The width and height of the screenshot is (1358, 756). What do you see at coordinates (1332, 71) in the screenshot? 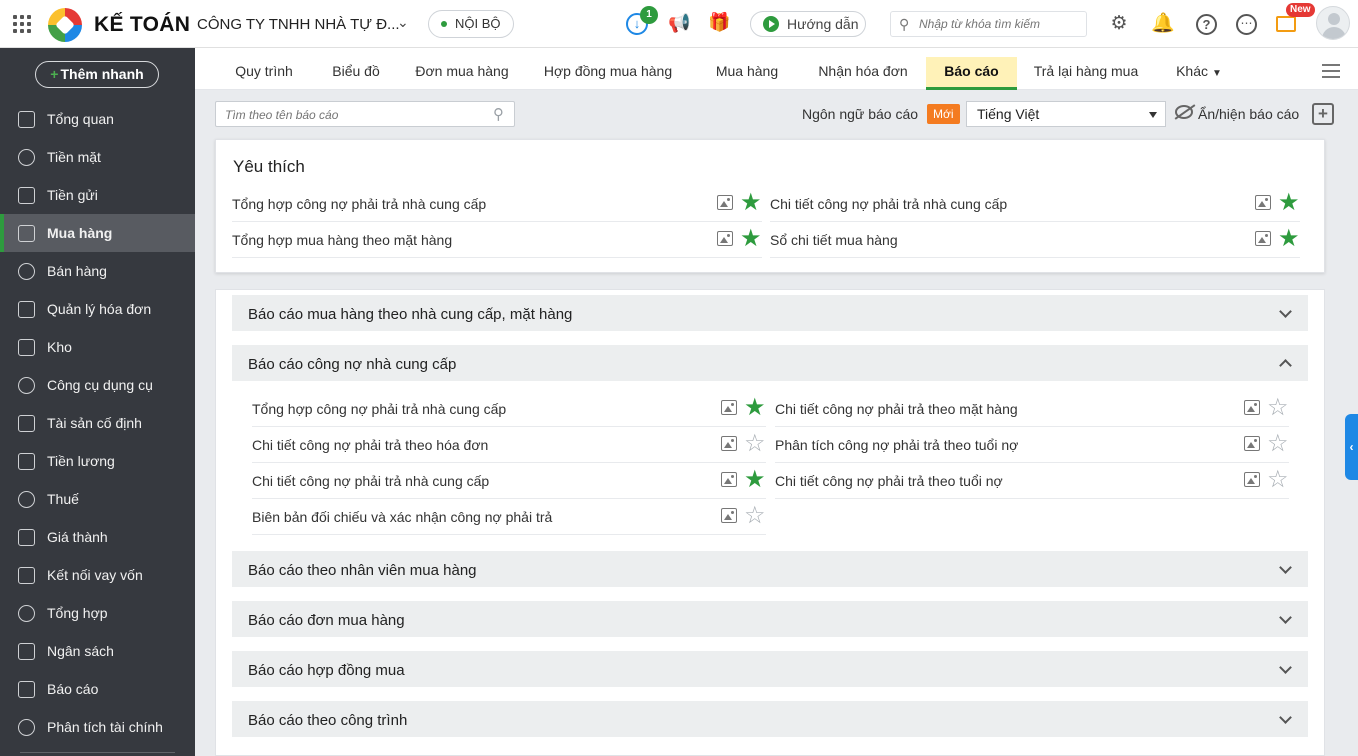
I see `column-settings-icon` at bounding box center [1332, 71].